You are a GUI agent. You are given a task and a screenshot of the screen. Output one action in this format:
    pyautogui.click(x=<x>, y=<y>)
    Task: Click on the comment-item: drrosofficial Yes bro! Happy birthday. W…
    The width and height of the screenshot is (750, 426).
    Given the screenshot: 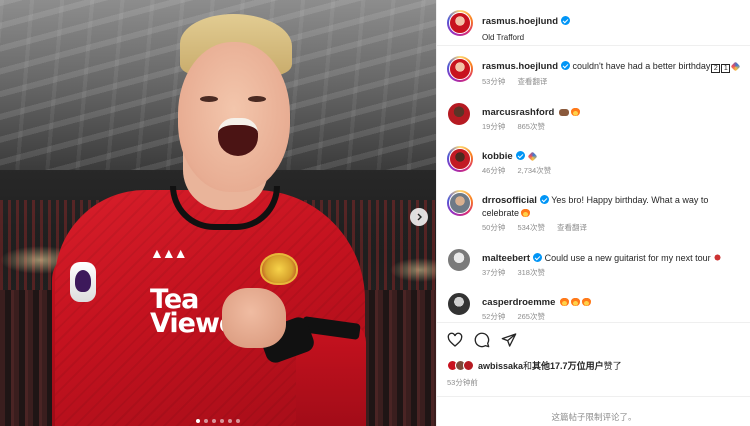 What is the action you would take?
    pyautogui.click(x=593, y=214)
    